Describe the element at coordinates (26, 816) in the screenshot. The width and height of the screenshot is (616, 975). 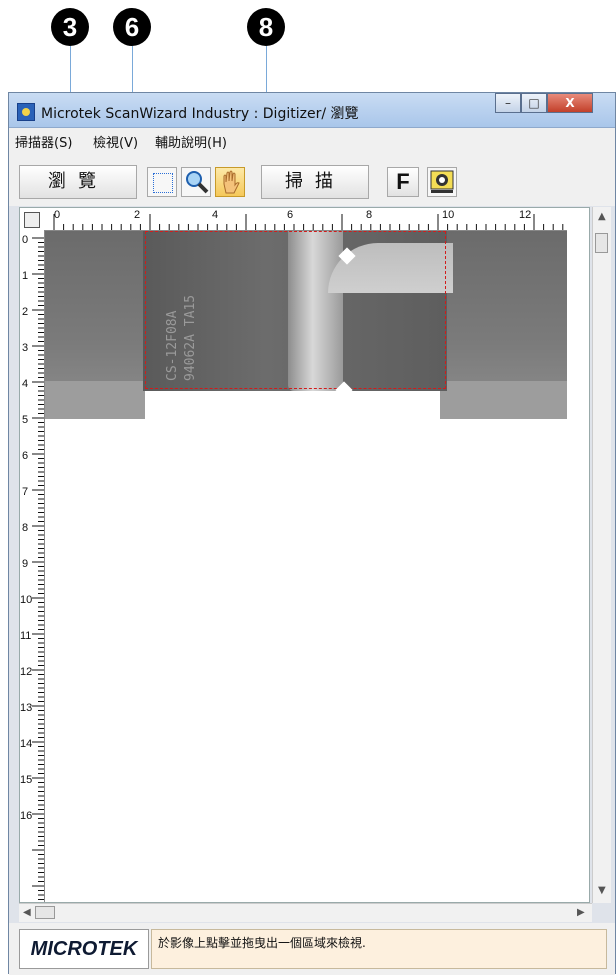
I see `vruler-label: 16` at that location.